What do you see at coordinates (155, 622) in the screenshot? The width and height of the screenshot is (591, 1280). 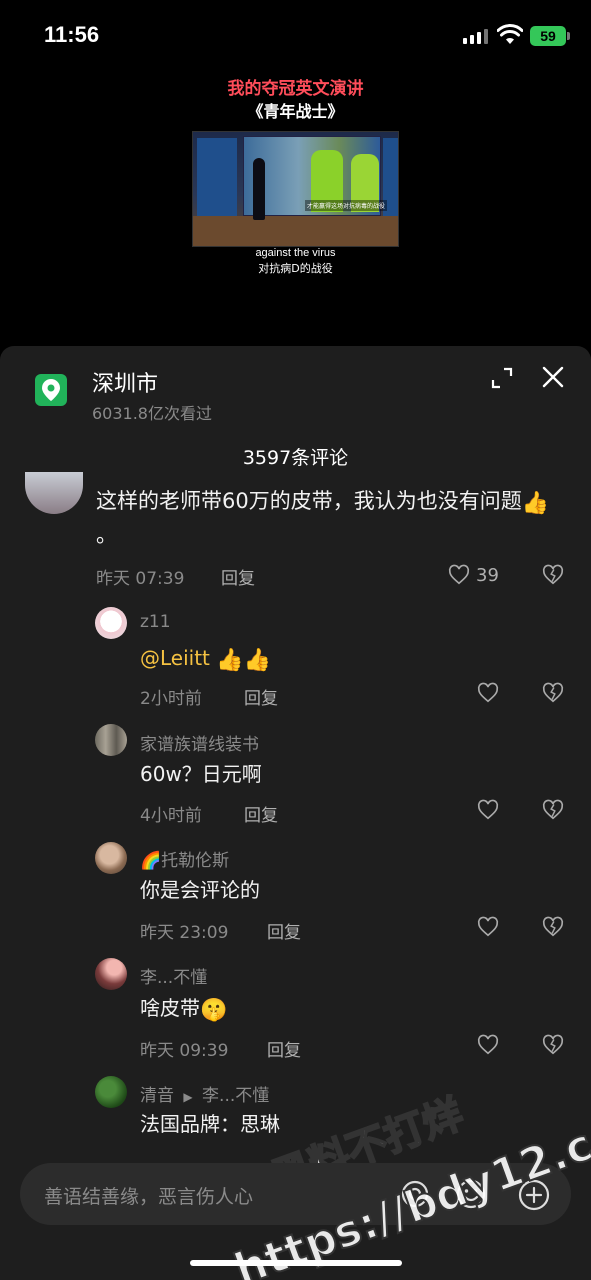 I see `reply-author: z11` at bounding box center [155, 622].